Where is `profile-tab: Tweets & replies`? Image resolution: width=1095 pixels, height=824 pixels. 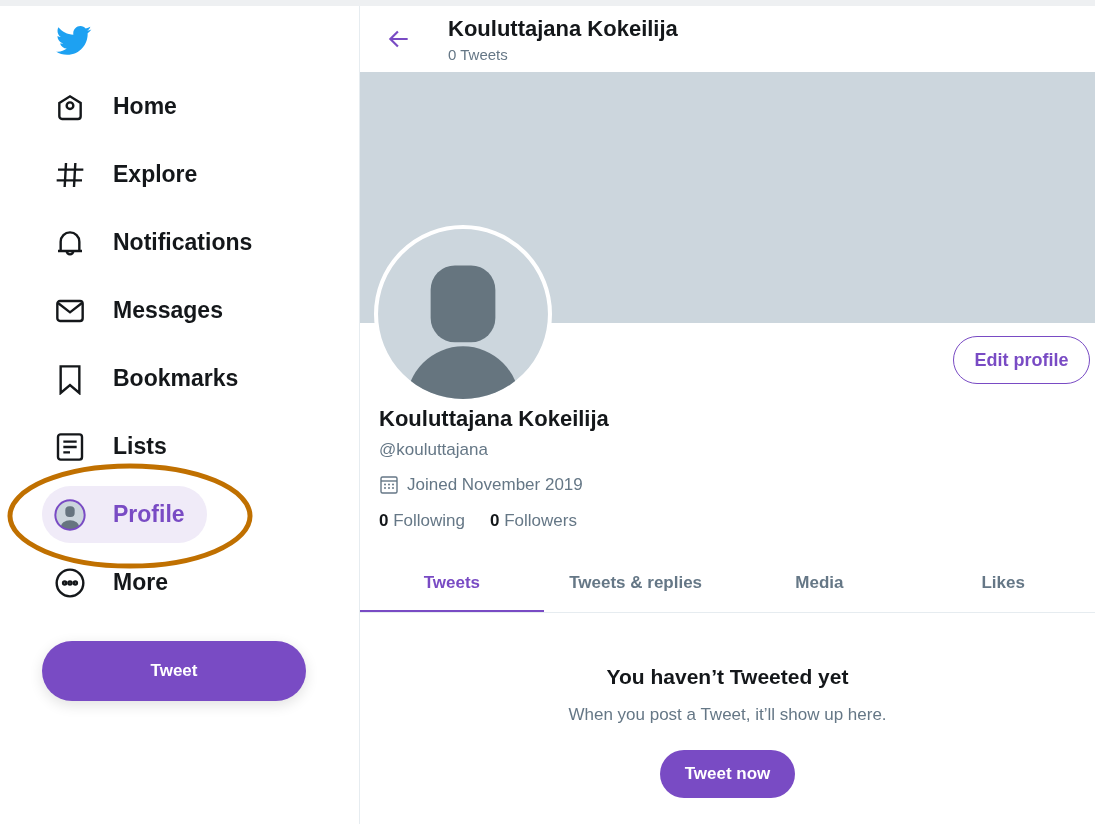 profile-tab: Tweets & replies is located at coordinates (635, 583).